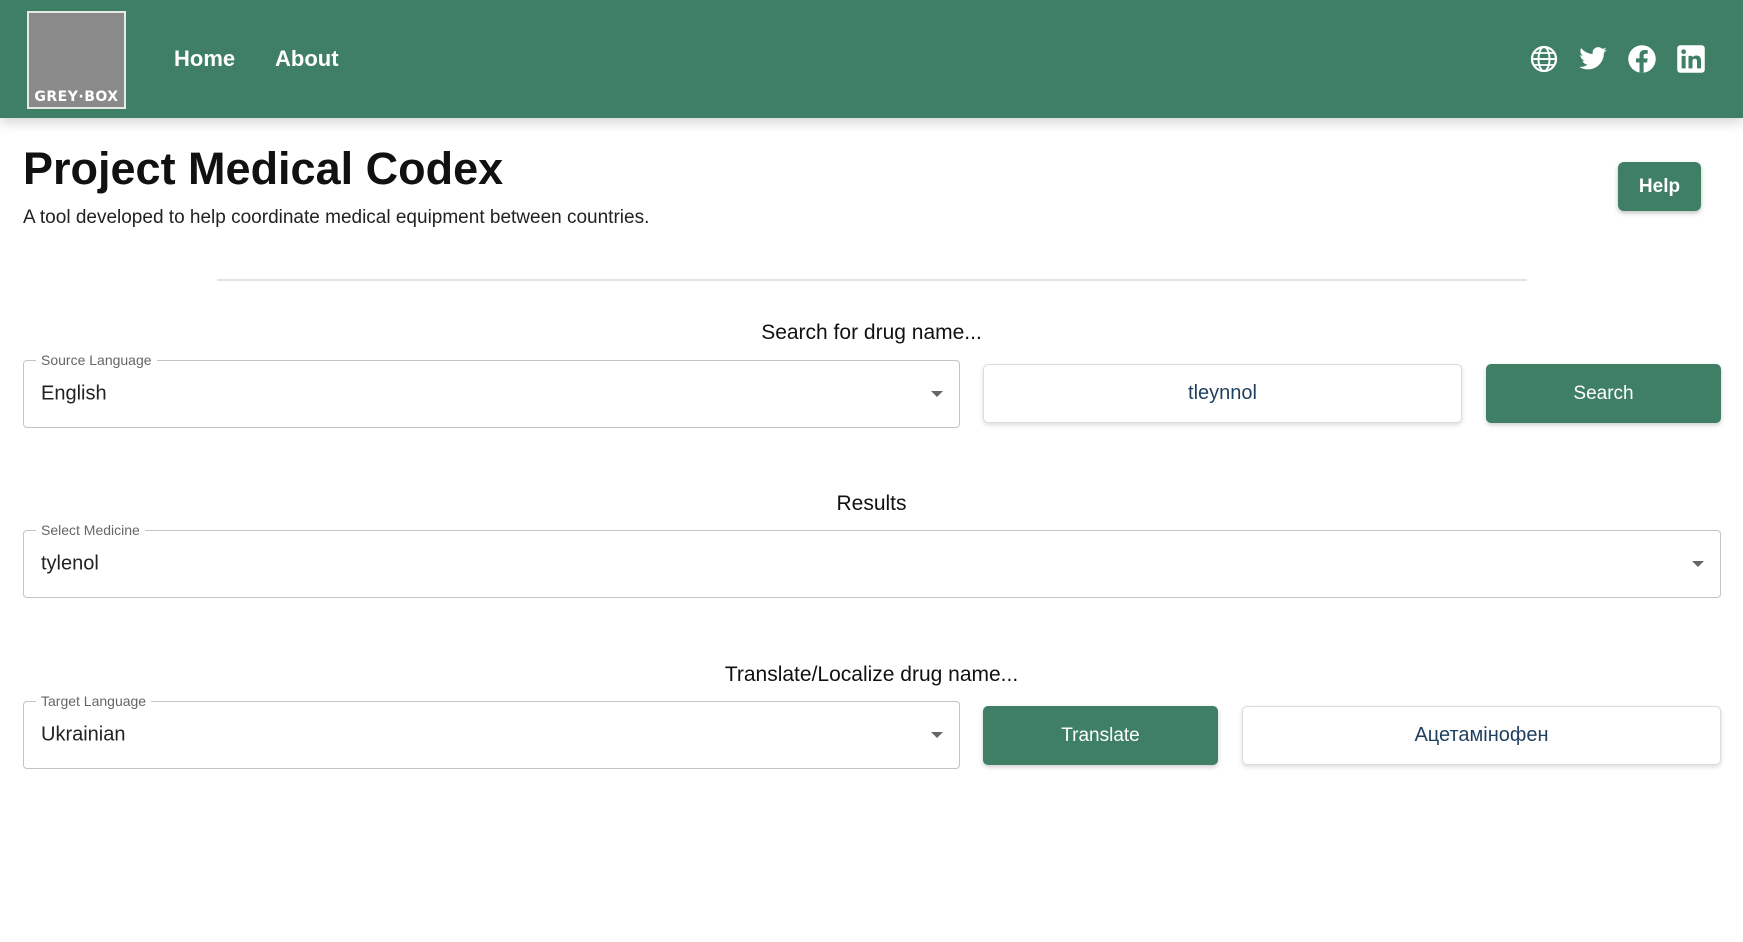 This screenshot has width=1743, height=942. I want to click on source-language-select: Source Language English, so click(491, 389).